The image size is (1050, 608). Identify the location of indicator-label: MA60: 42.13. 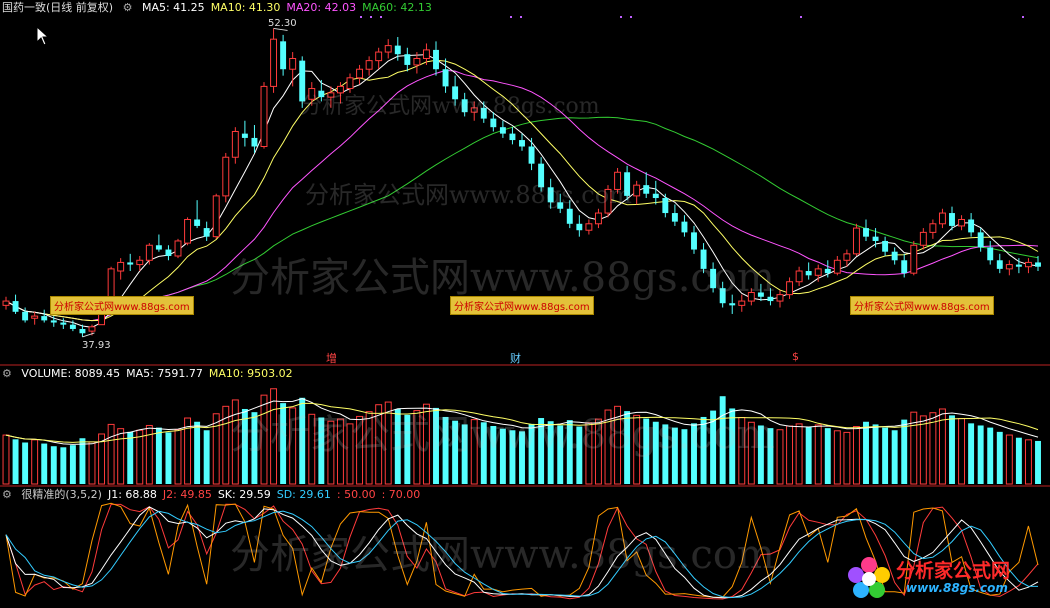
(397, 7).